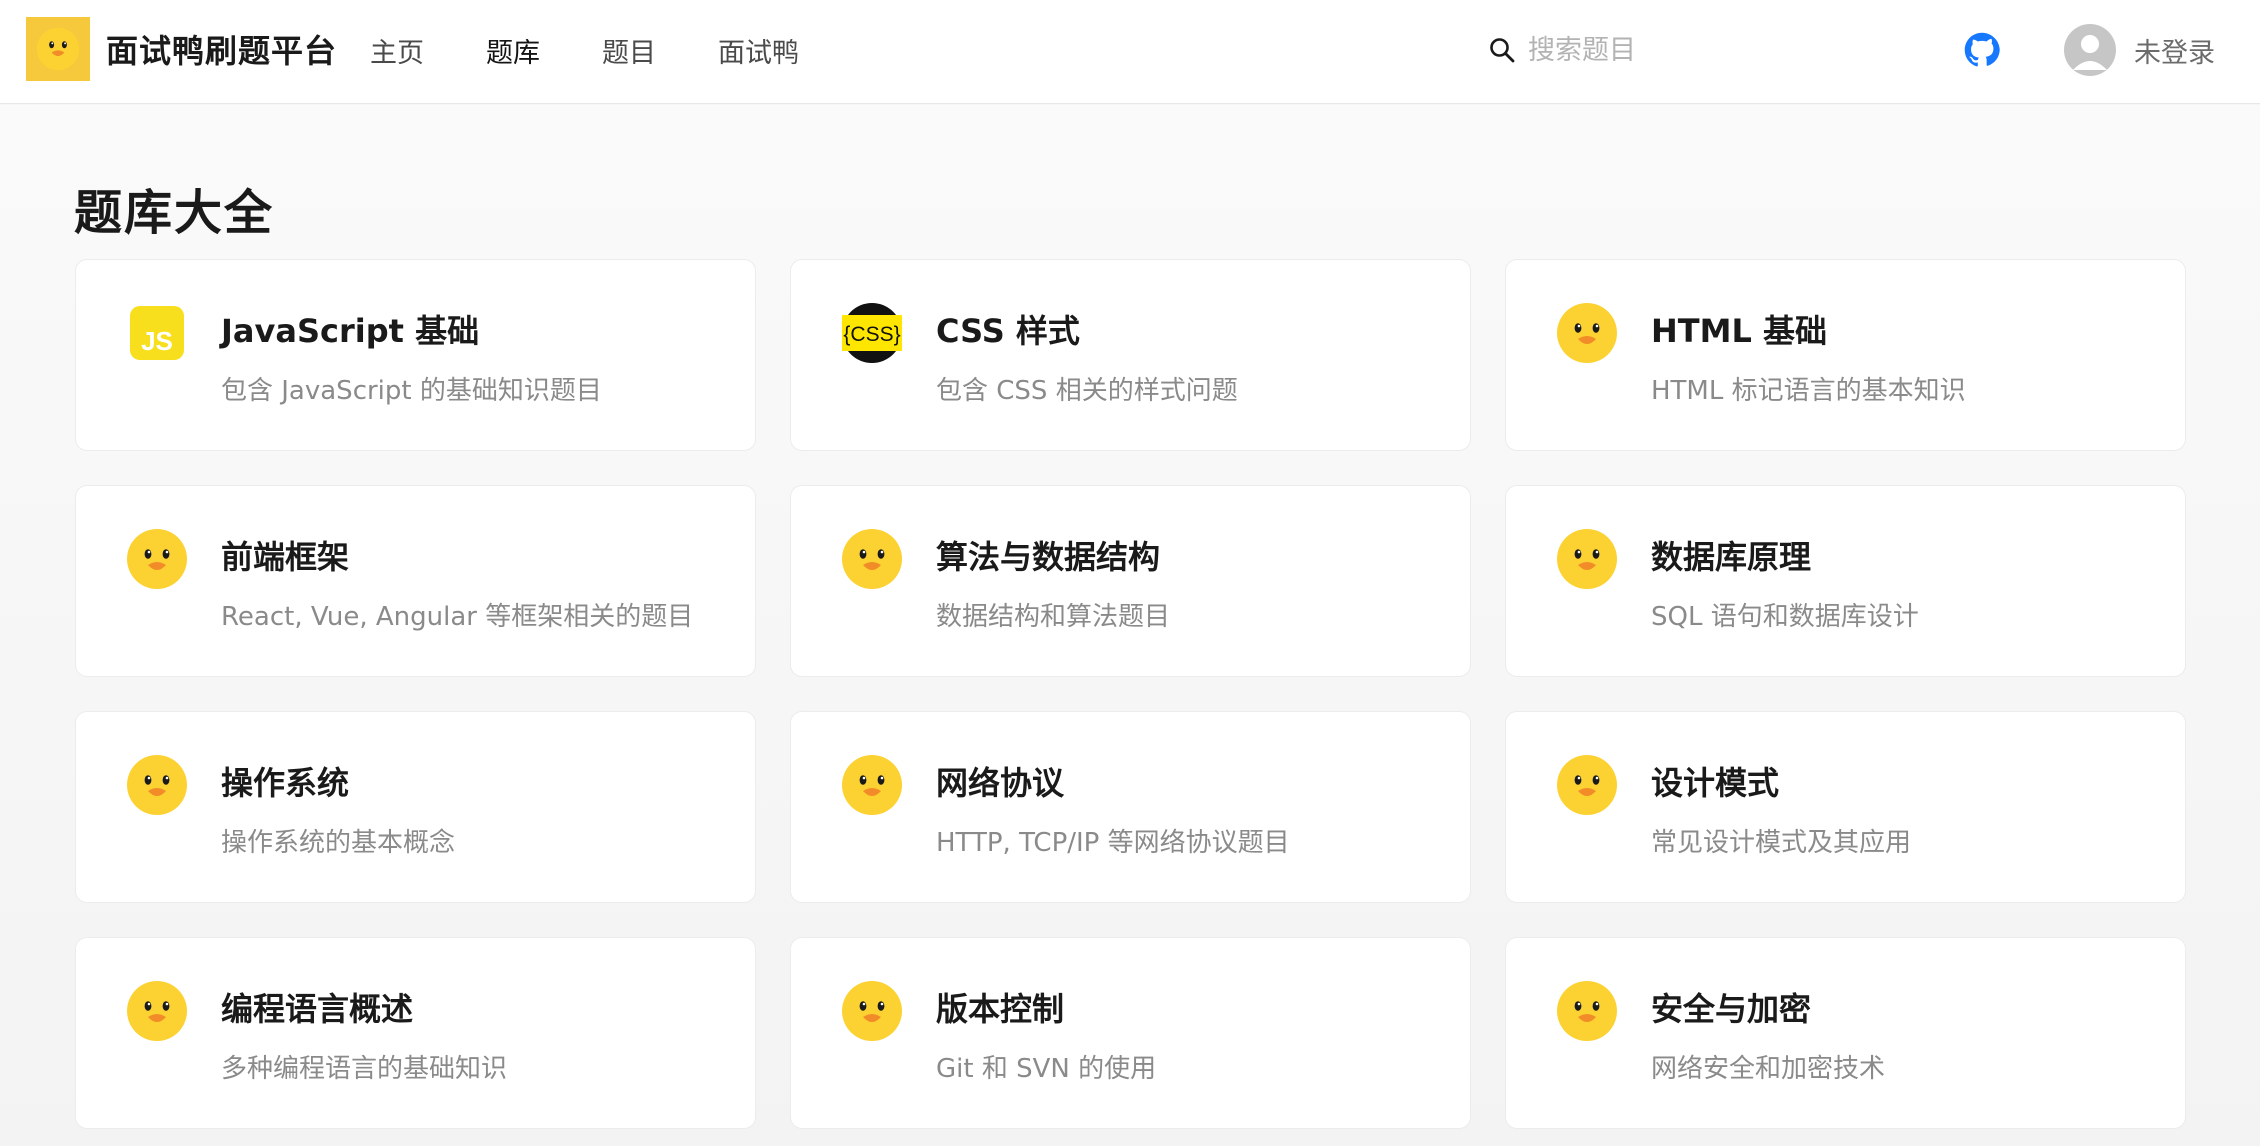  What do you see at coordinates (350, 331) in the screenshot?
I see `card-title: JavaScript 基础` at bounding box center [350, 331].